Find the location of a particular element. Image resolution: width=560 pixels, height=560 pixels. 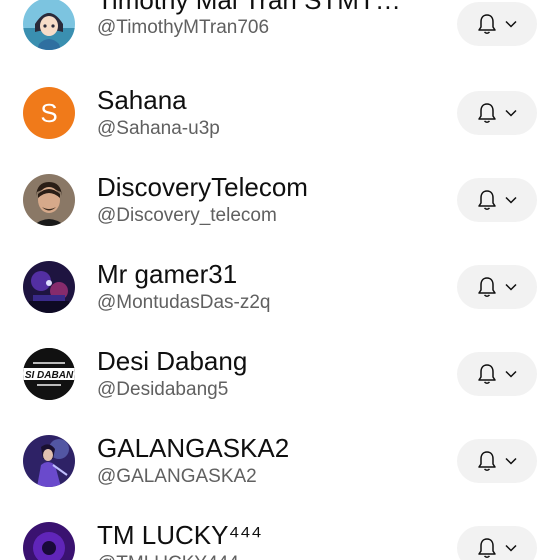

channel-handle: @Sahana-u3p is located at coordinates (158, 128).